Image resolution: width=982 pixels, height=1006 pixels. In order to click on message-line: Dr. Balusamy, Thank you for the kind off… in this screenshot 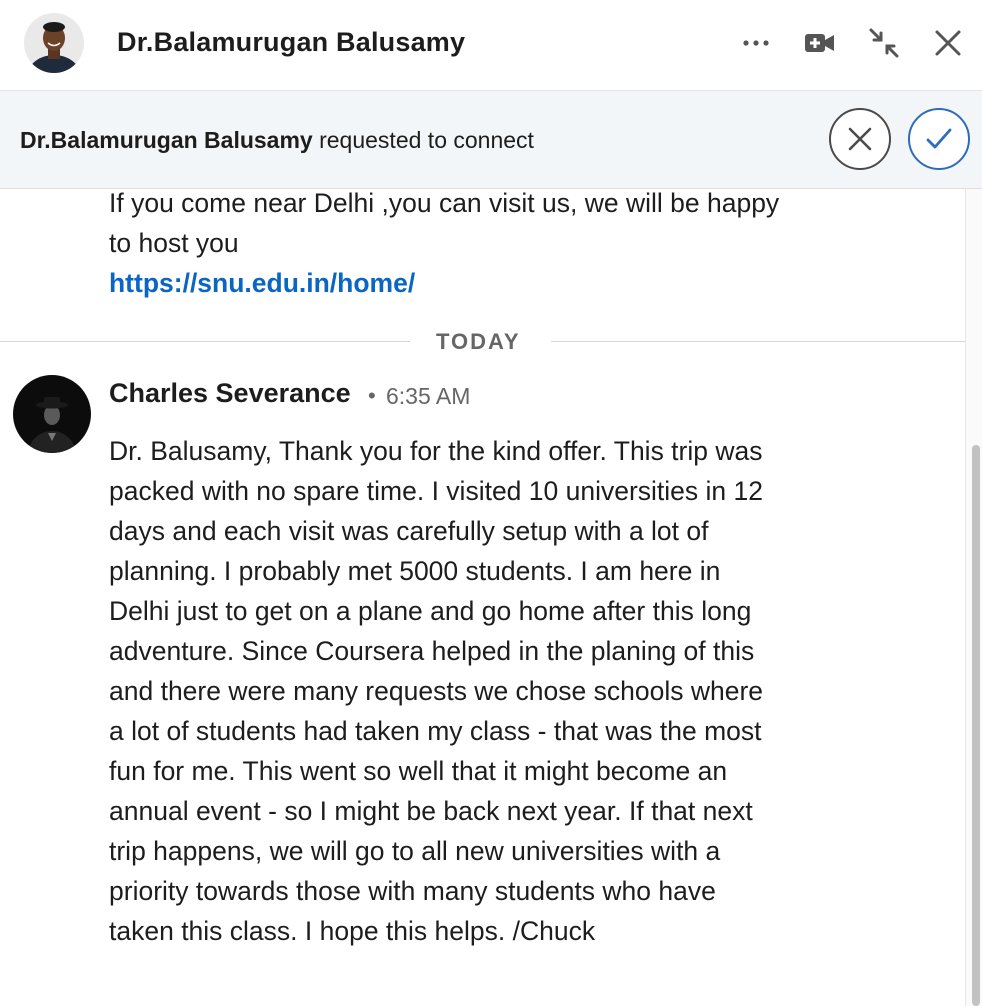, I will do `click(436, 451)`.